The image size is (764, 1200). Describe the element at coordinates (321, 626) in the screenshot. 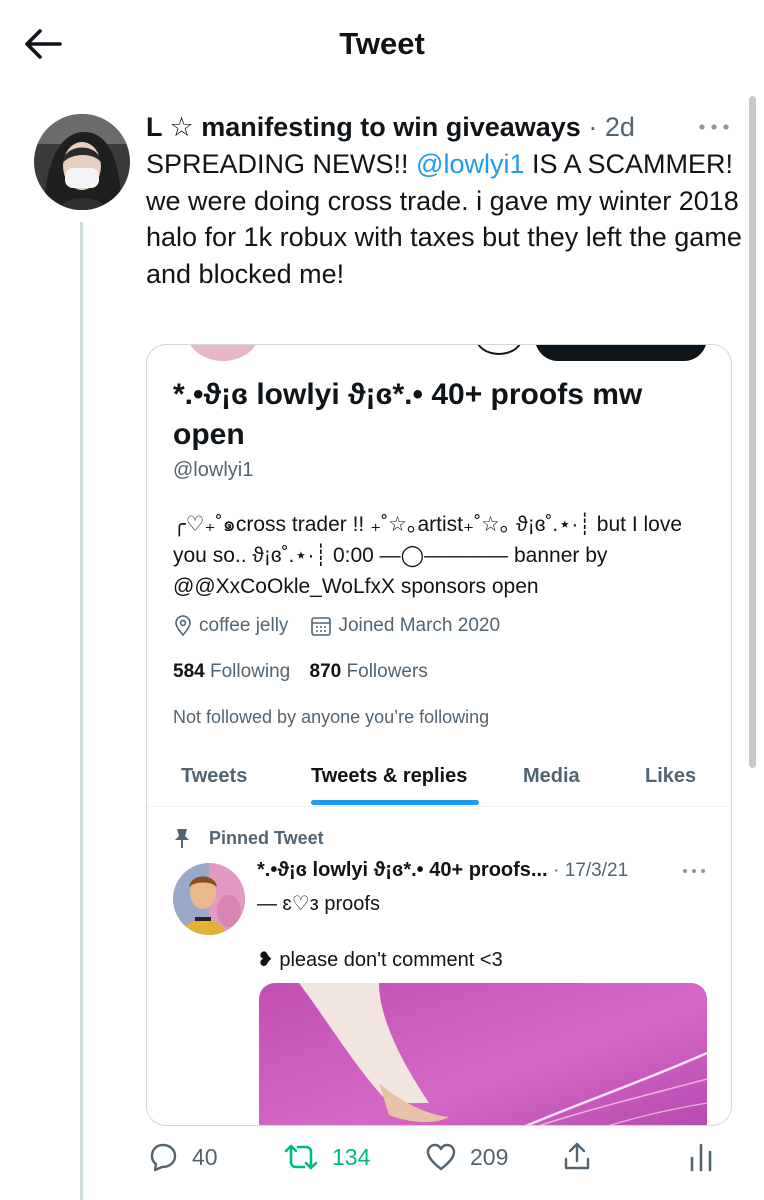

I see `calendar-icon` at that location.